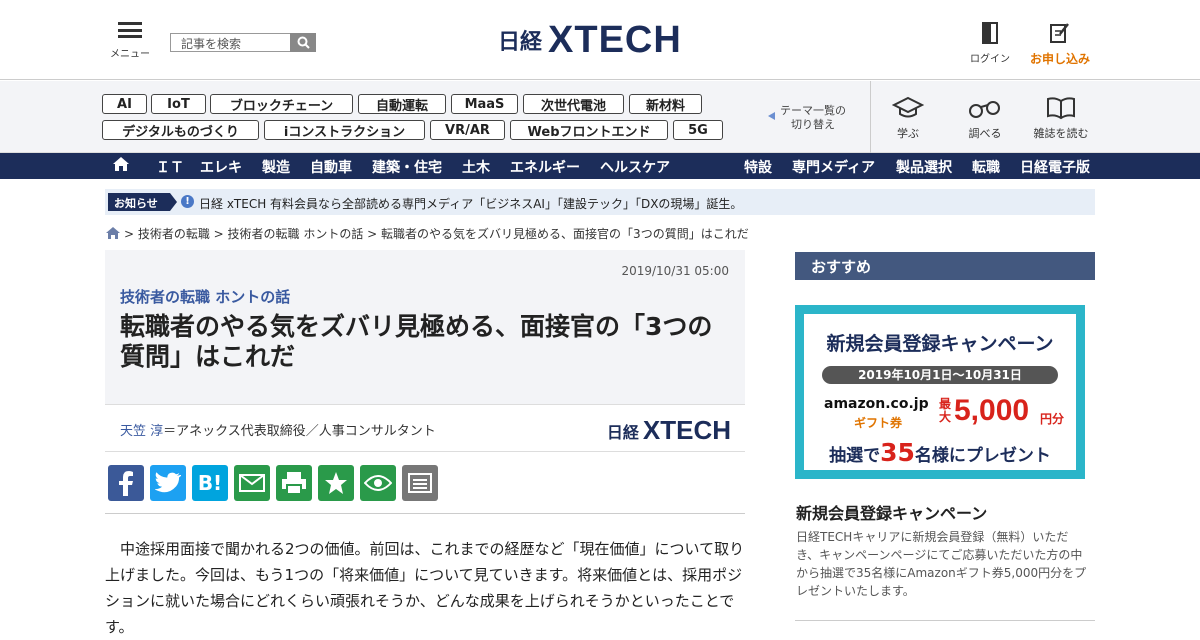 This screenshot has width=1200, height=640. Describe the element at coordinates (982, 456) in the screenshot. I see `banner-draw-suffix: 名様にプレゼント` at that location.